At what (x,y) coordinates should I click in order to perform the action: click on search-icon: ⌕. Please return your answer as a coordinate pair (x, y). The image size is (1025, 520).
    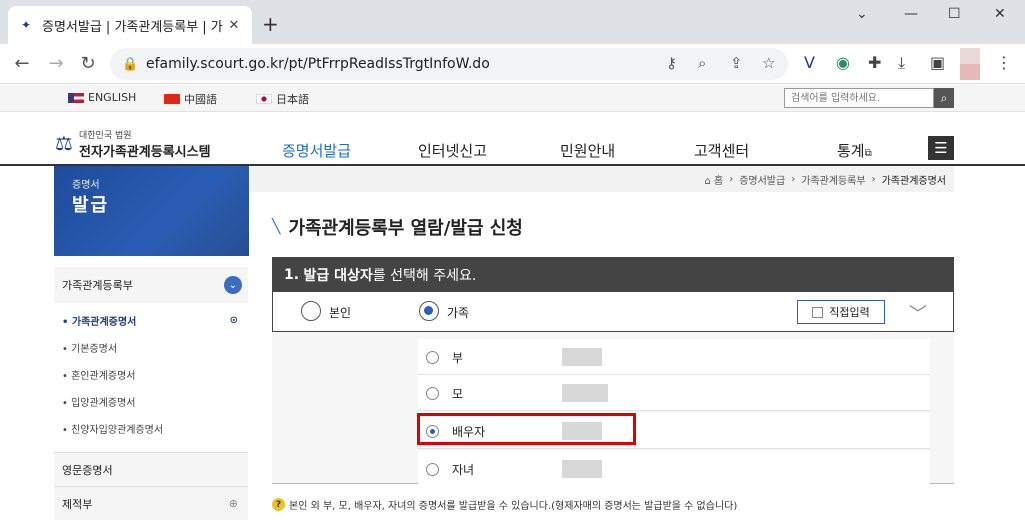
    Looking at the image, I should click on (944, 98).